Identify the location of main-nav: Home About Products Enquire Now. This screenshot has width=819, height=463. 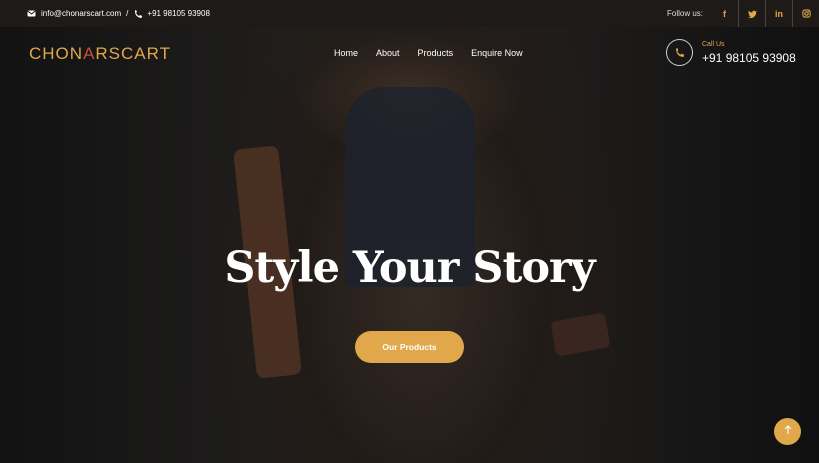
(428, 53).